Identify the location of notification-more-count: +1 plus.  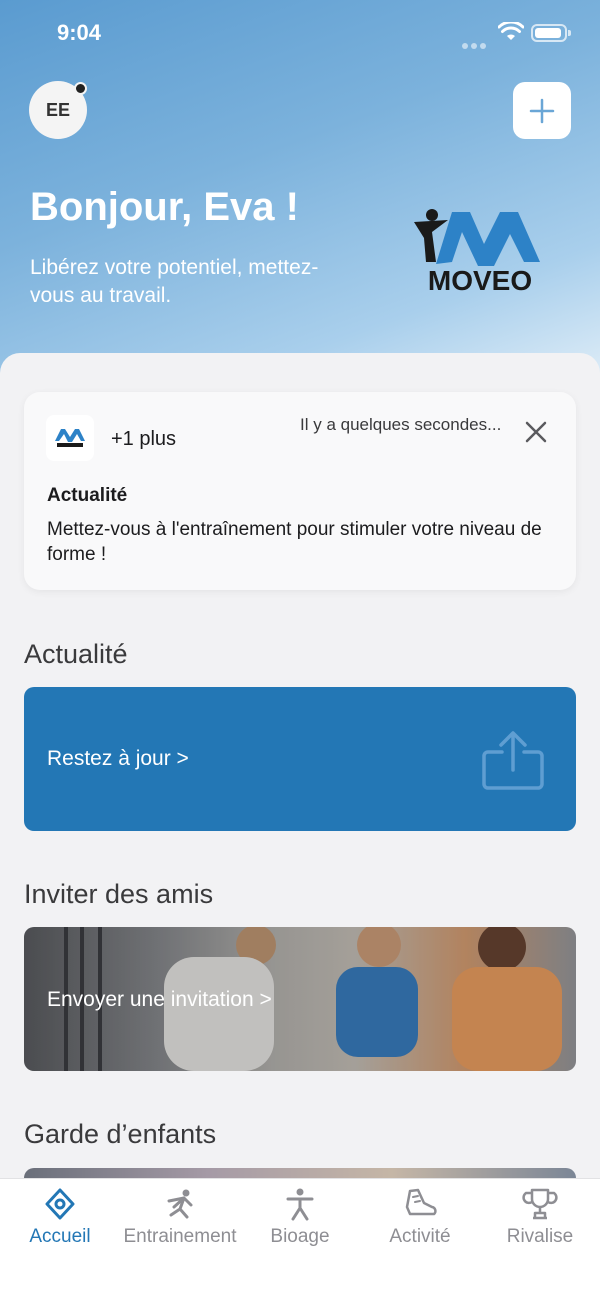
(144, 439).